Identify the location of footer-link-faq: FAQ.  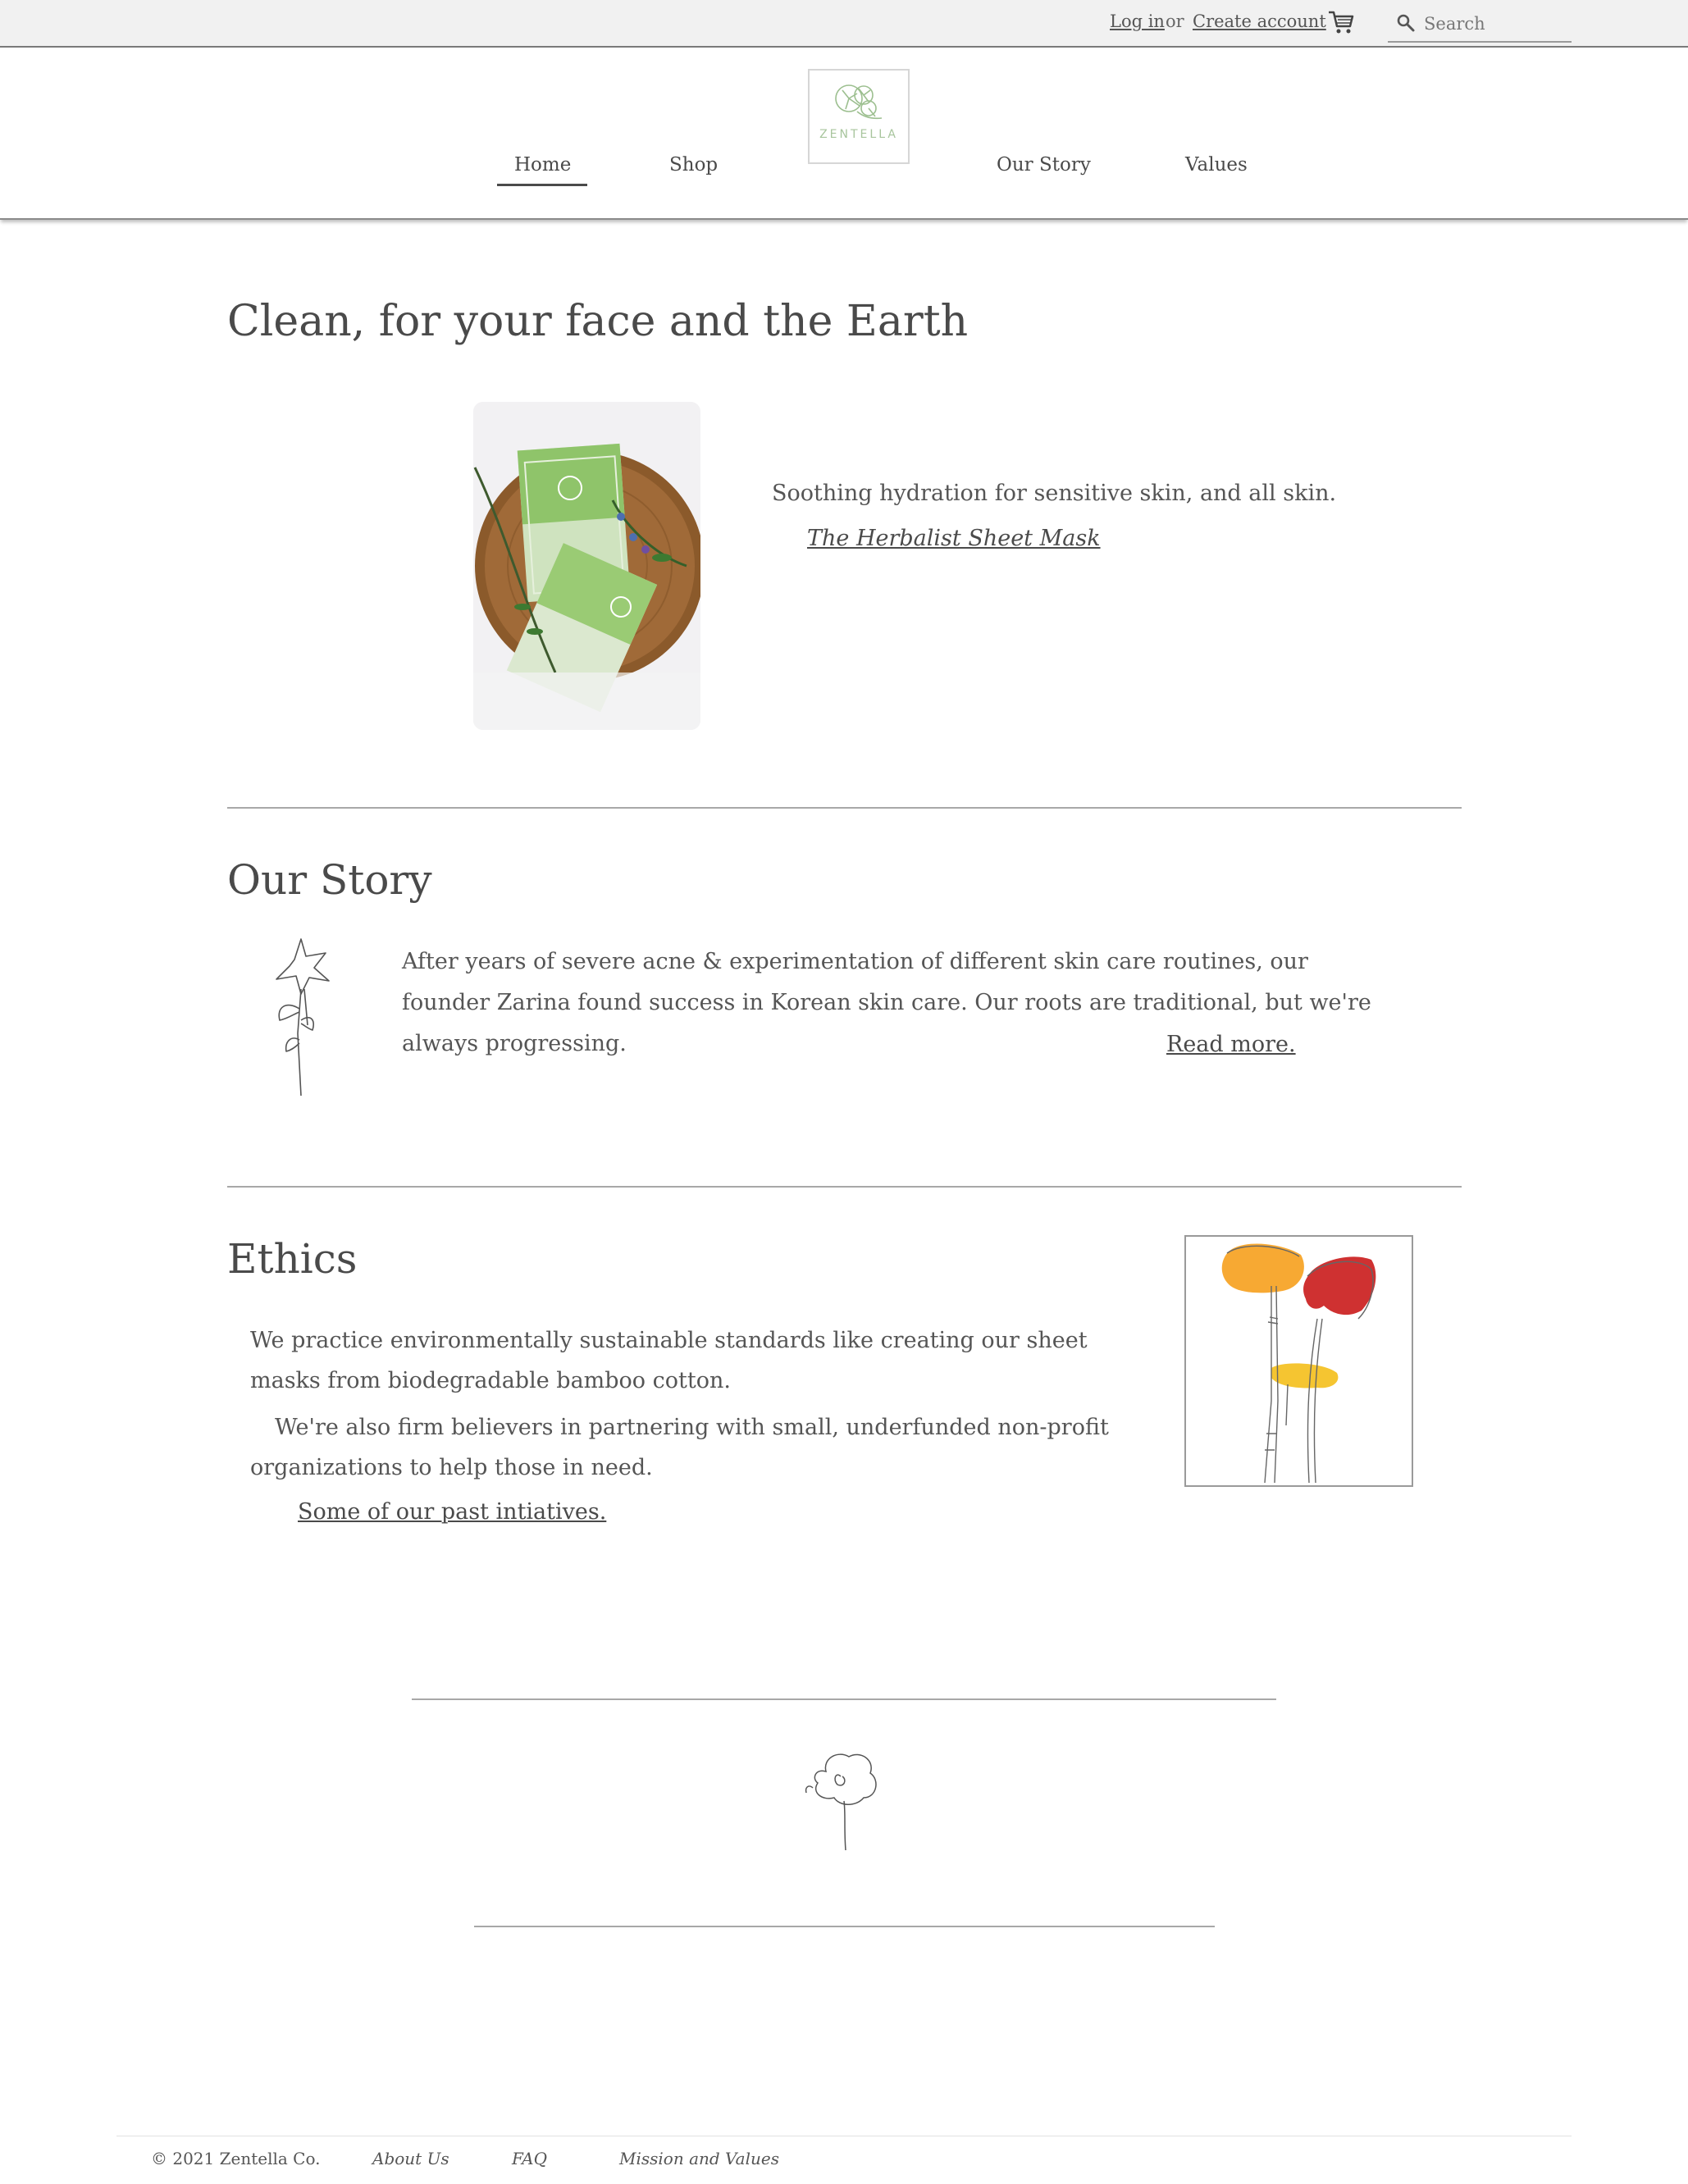
(529, 2159).